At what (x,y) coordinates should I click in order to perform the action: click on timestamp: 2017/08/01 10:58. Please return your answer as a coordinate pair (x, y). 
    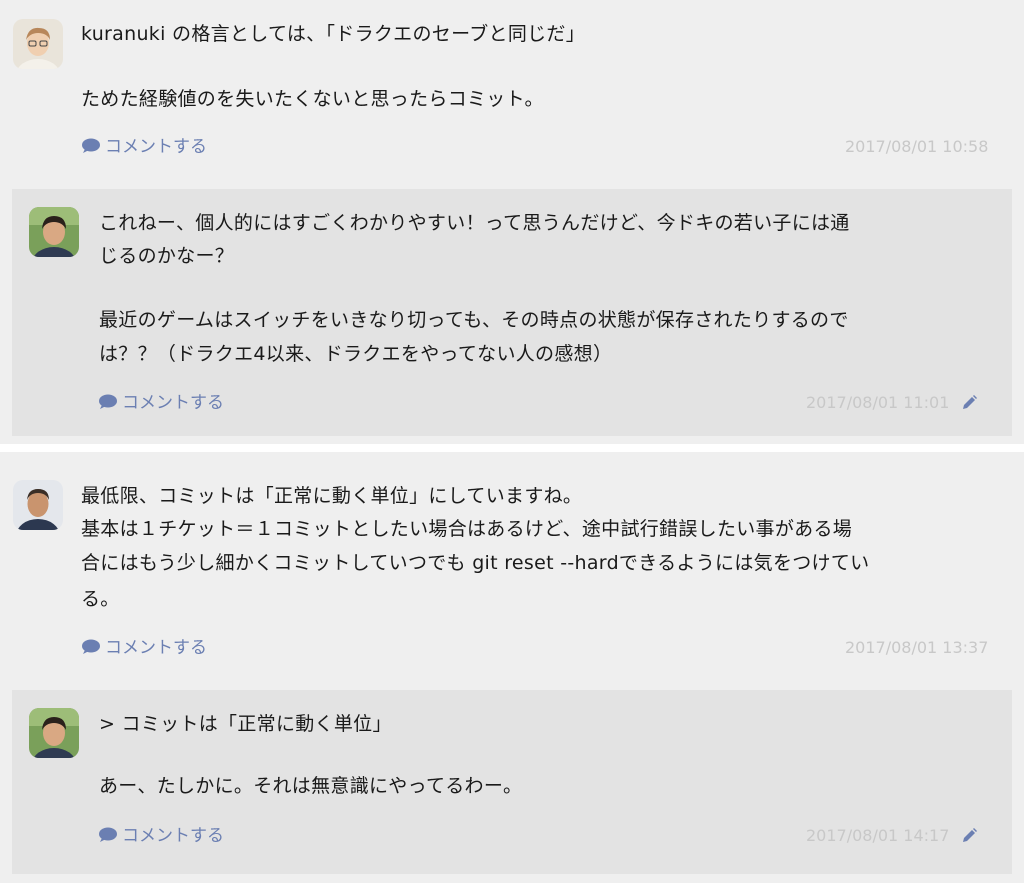
    Looking at the image, I should click on (917, 146).